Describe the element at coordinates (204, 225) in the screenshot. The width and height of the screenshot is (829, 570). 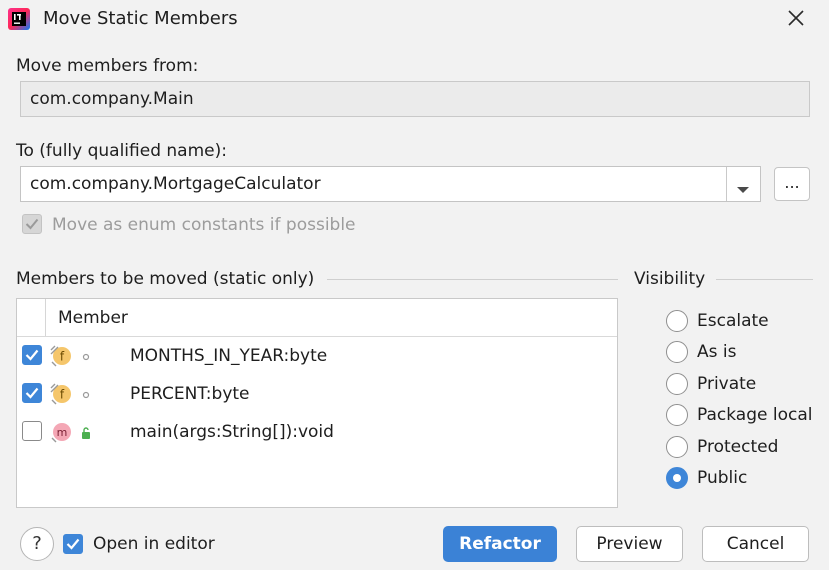
I see `enum-checkbox-label: Move as enum constants if possible` at that location.